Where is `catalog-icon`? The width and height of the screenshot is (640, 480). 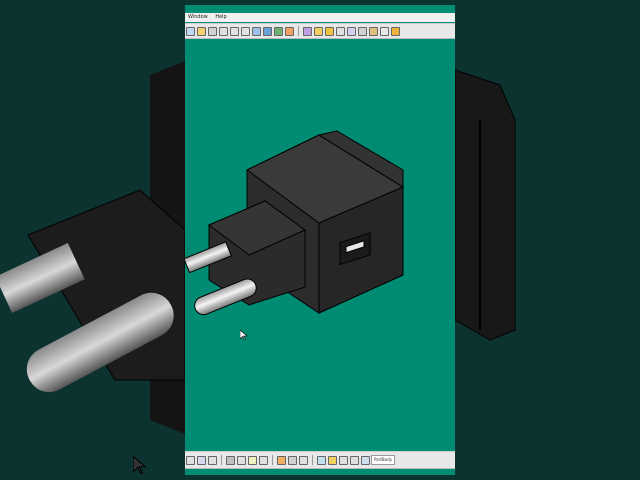
catalog-icon is located at coordinates (230, 460).